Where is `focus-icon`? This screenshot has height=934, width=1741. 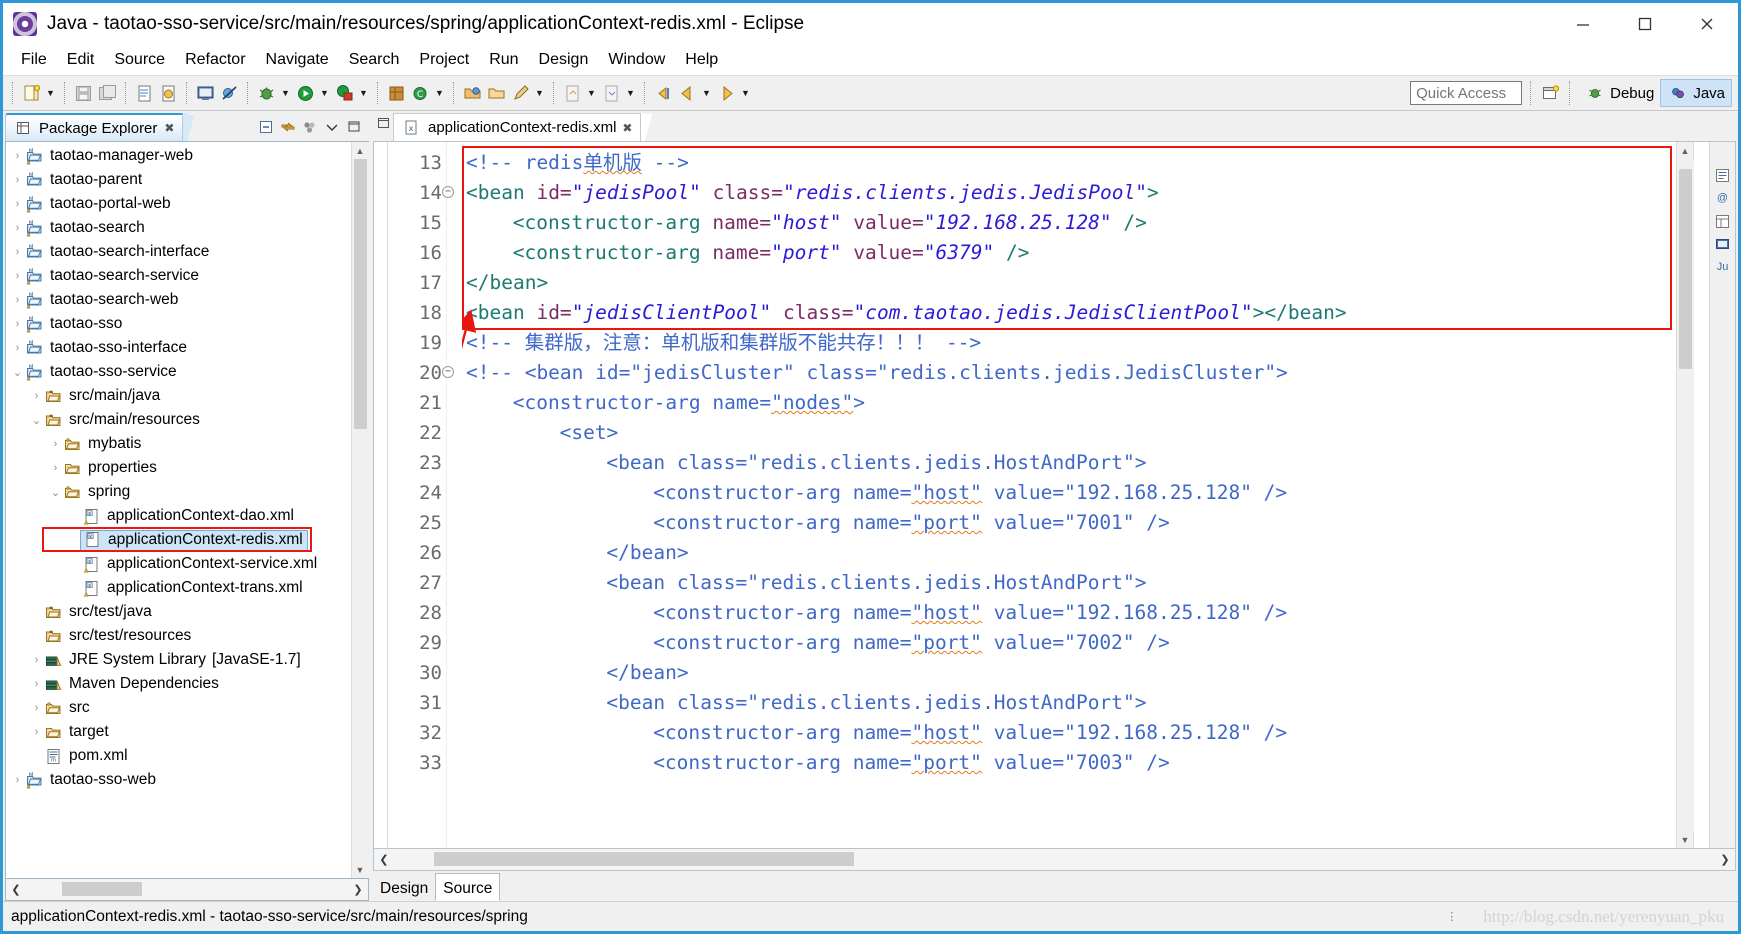
focus-icon is located at coordinates (310, 127).